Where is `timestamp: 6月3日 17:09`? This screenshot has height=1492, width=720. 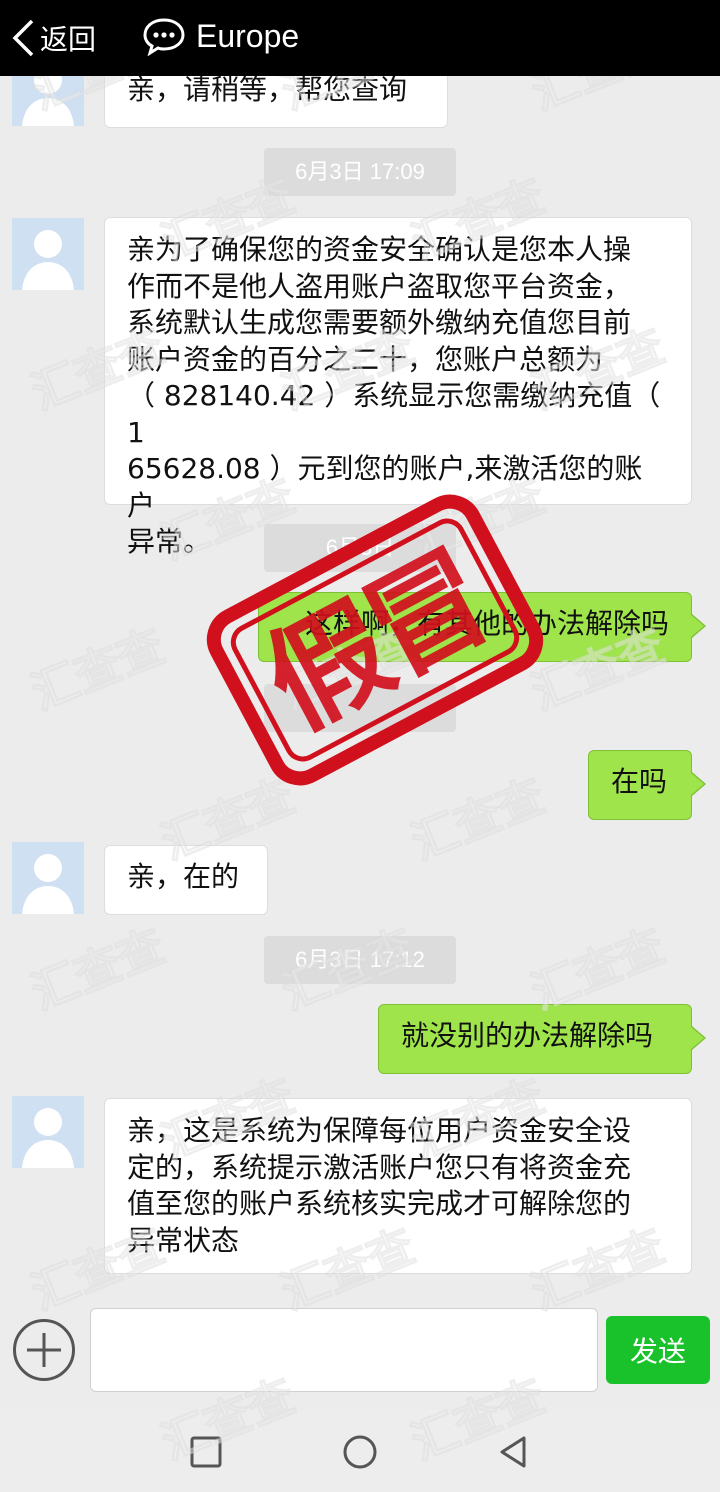
timestamp: 6月3日 17:09 is located at coordinates (360, 172).